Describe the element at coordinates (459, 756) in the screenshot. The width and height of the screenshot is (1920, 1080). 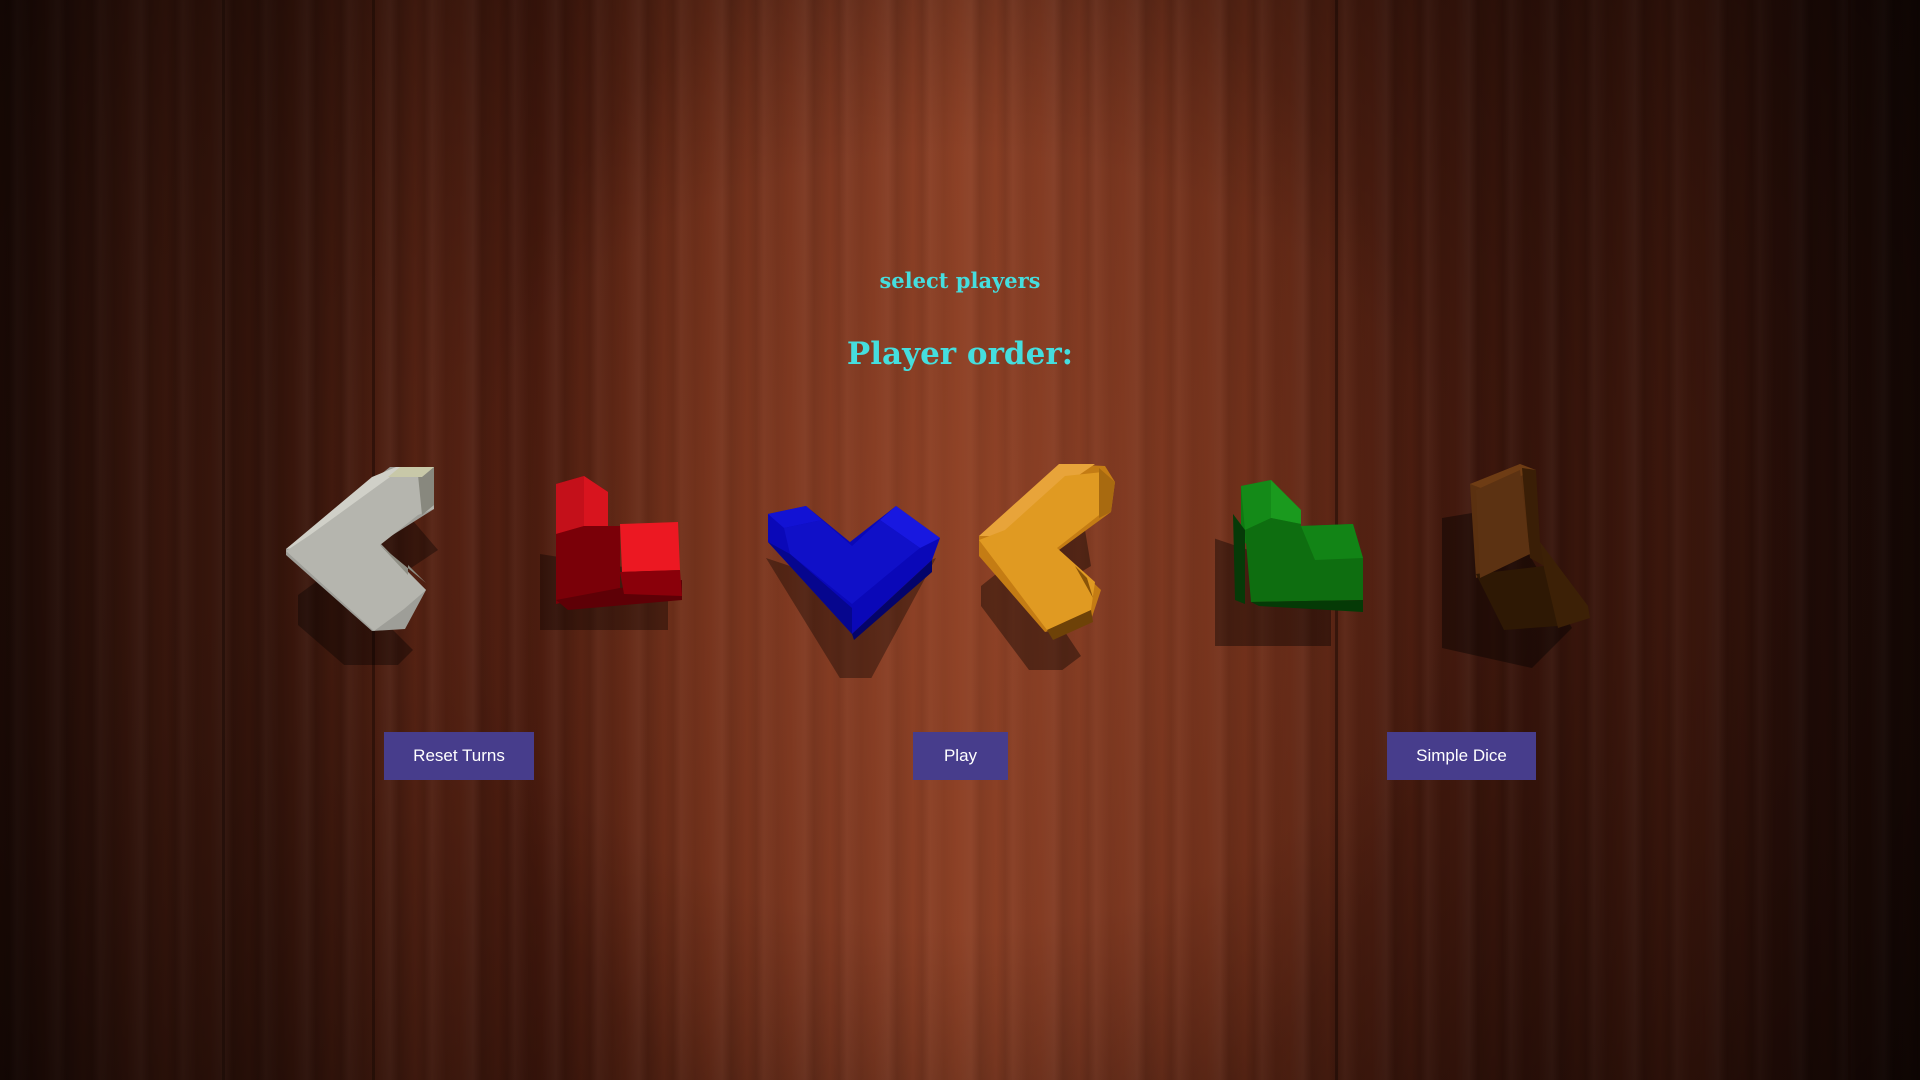
I see `reset-turns-button: Reset Turns` at that location.